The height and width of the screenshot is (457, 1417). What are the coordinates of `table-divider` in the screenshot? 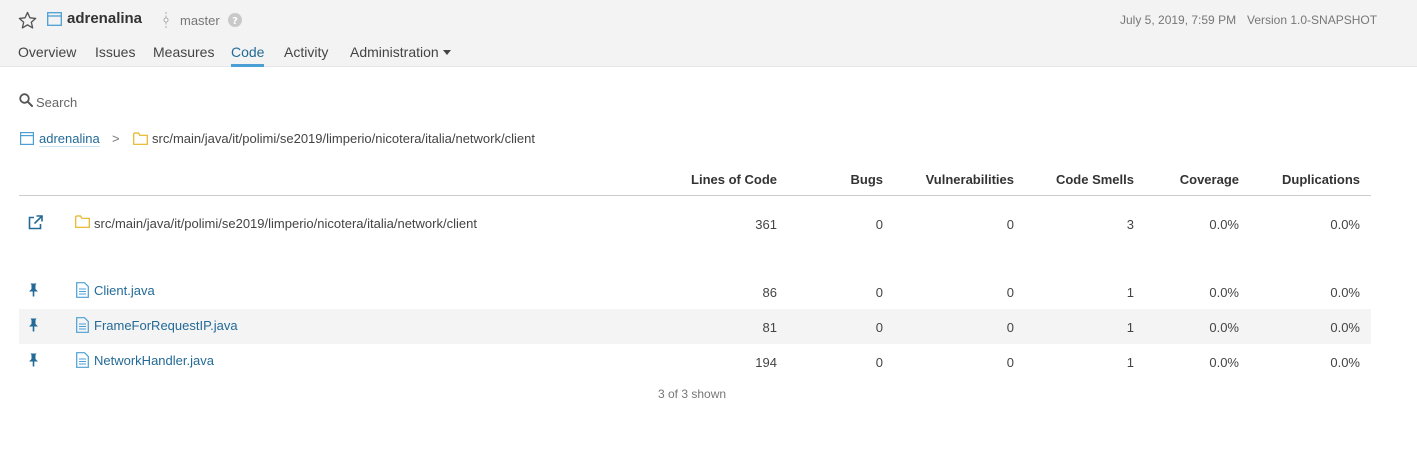 It's located at (695, 195).